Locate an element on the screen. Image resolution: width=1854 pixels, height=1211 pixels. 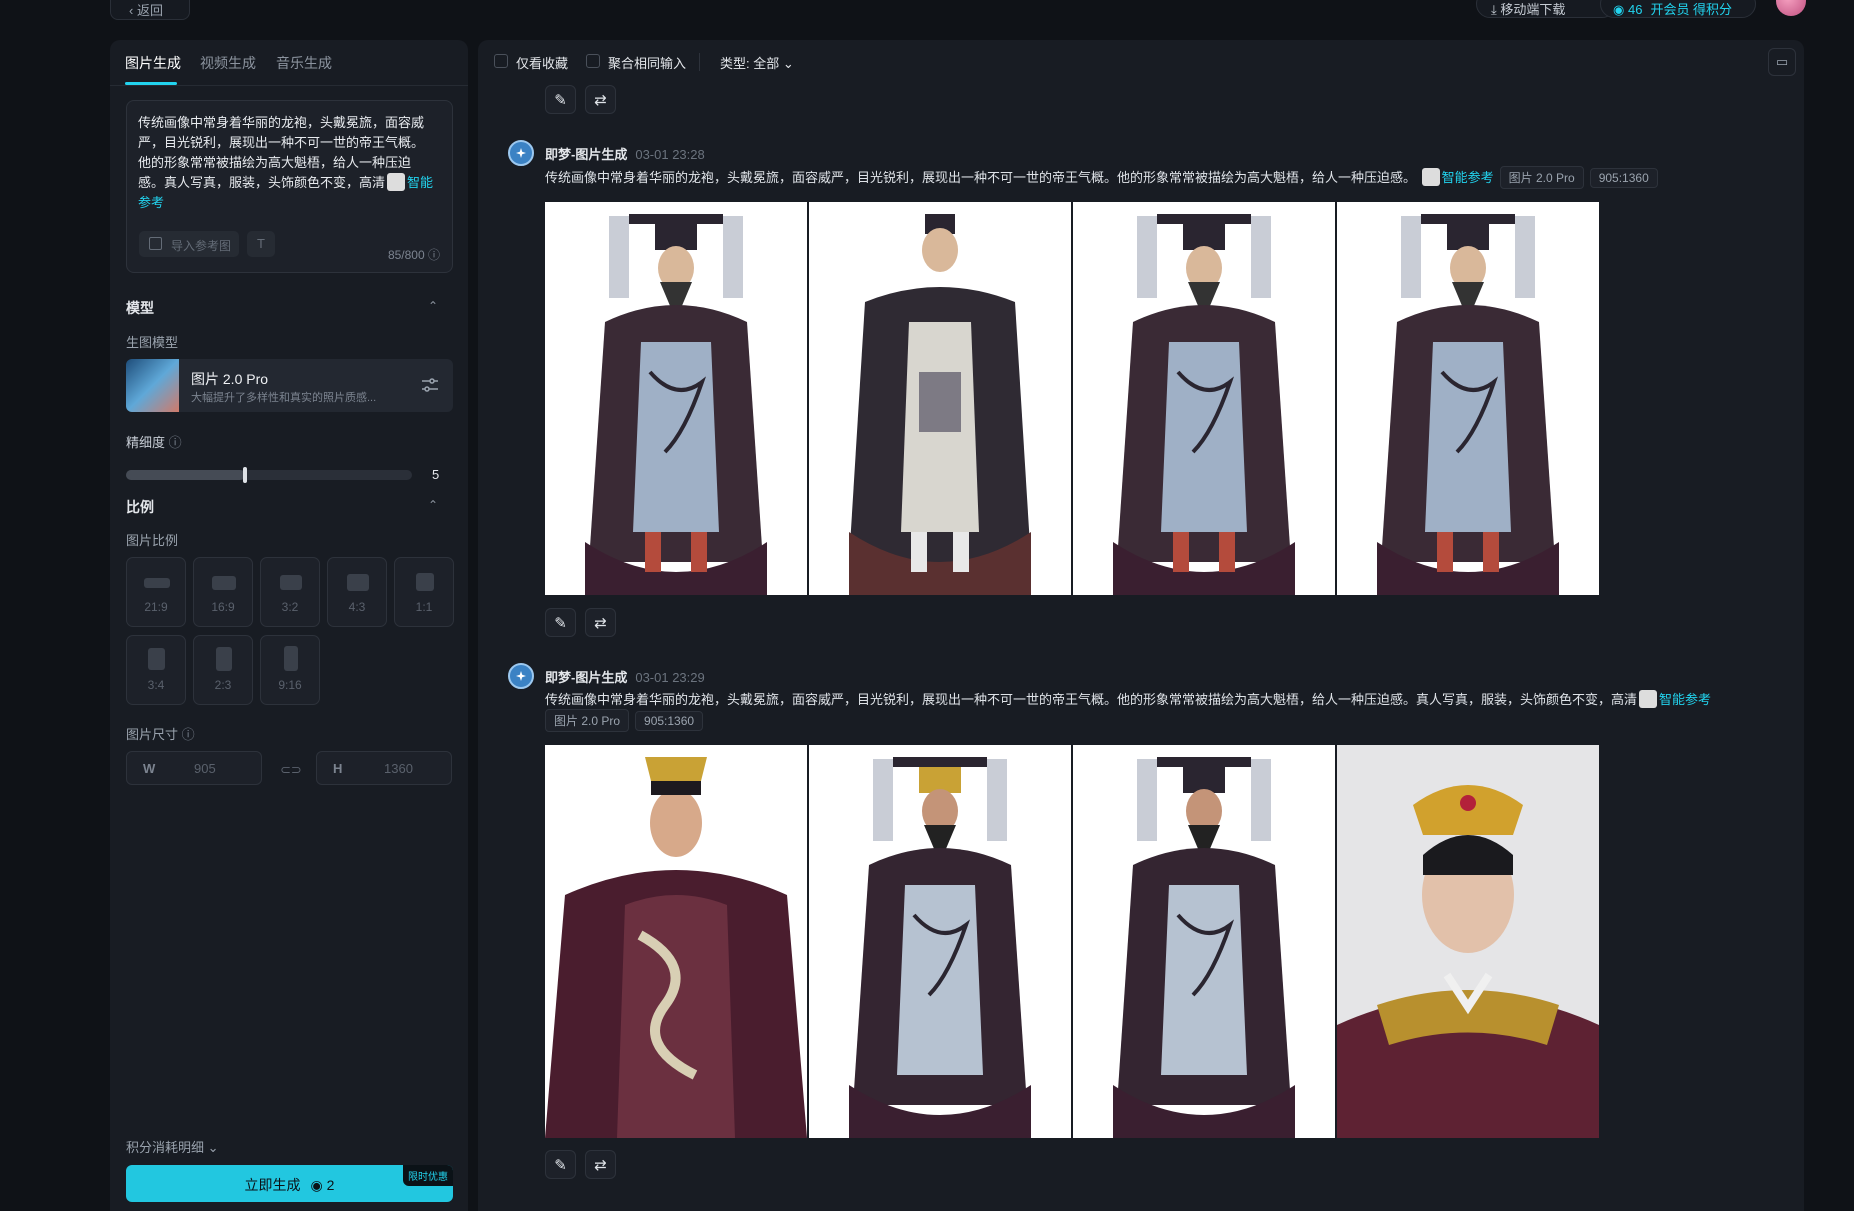
ratio-2-3: 2:3 is located at coordinates (223, 670).